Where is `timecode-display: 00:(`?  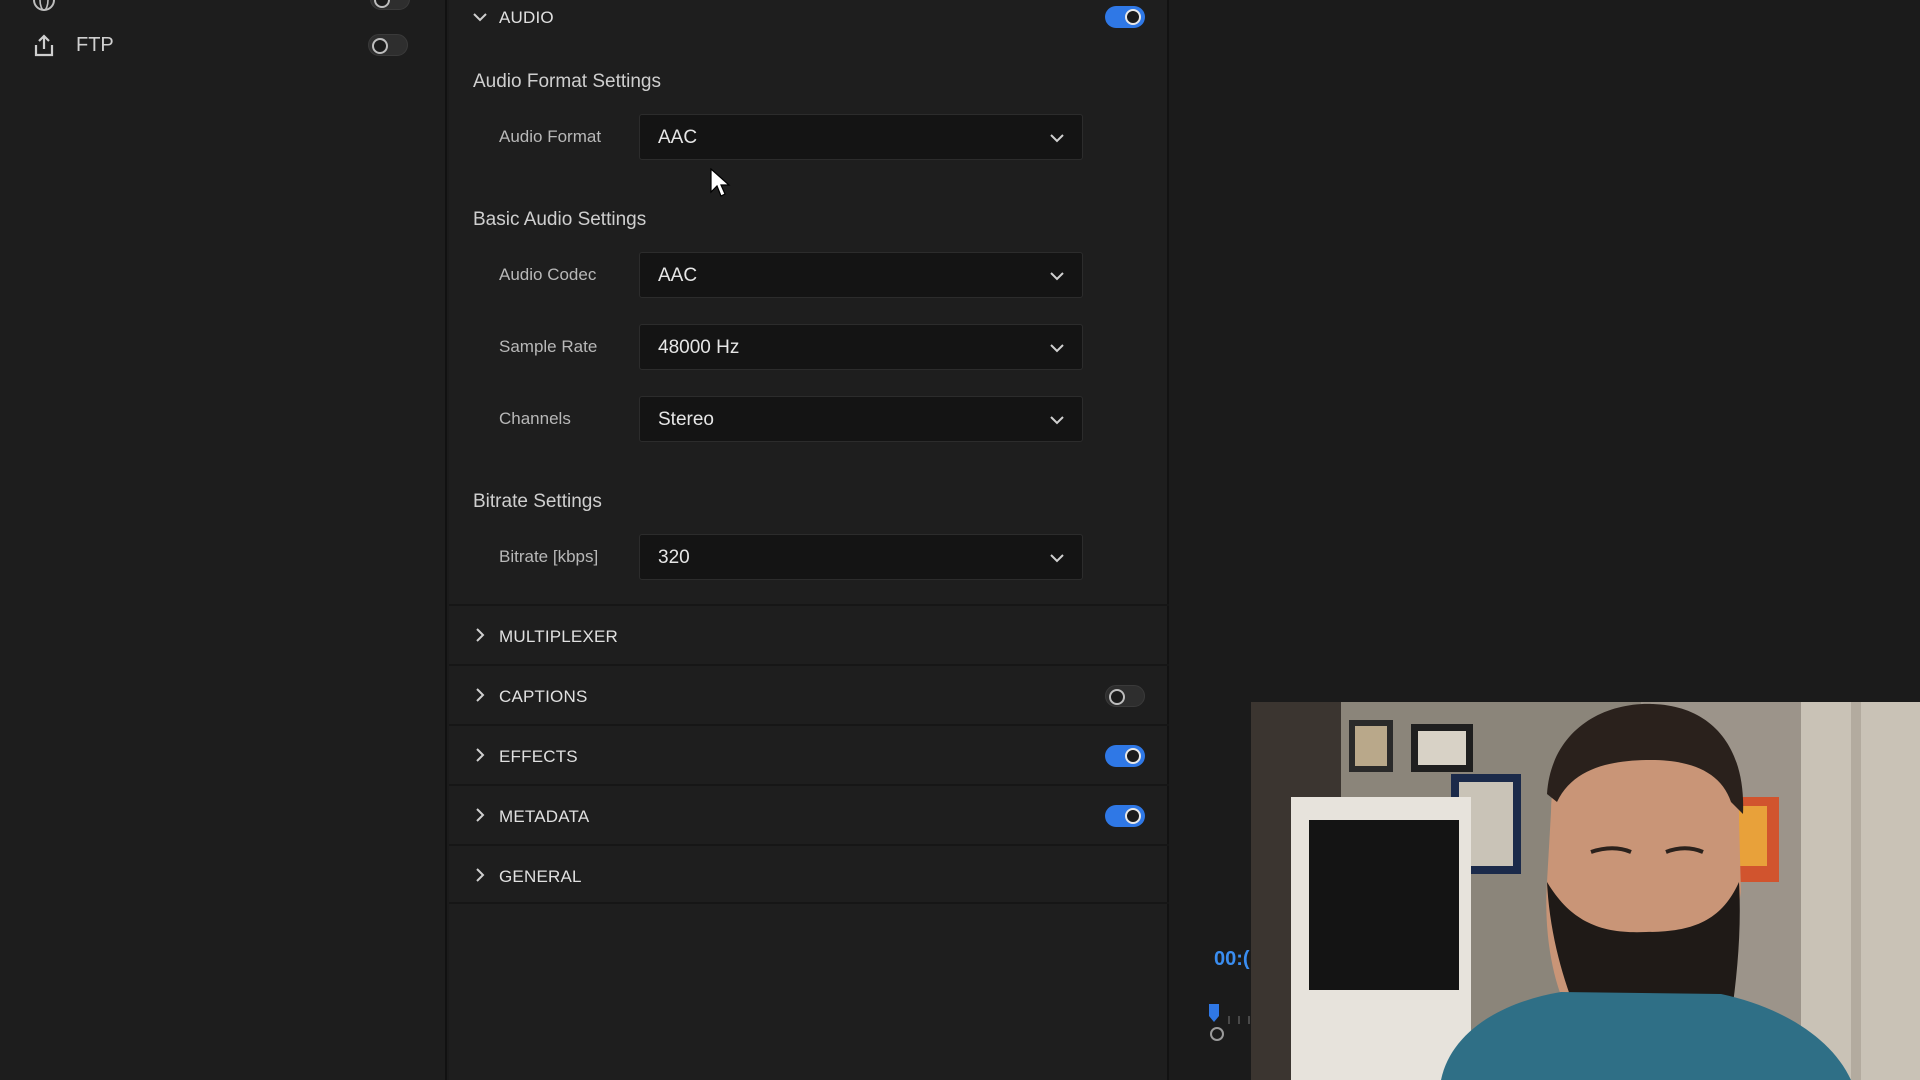
timecode-display: 00:( is located at coordinates (1232, 959).